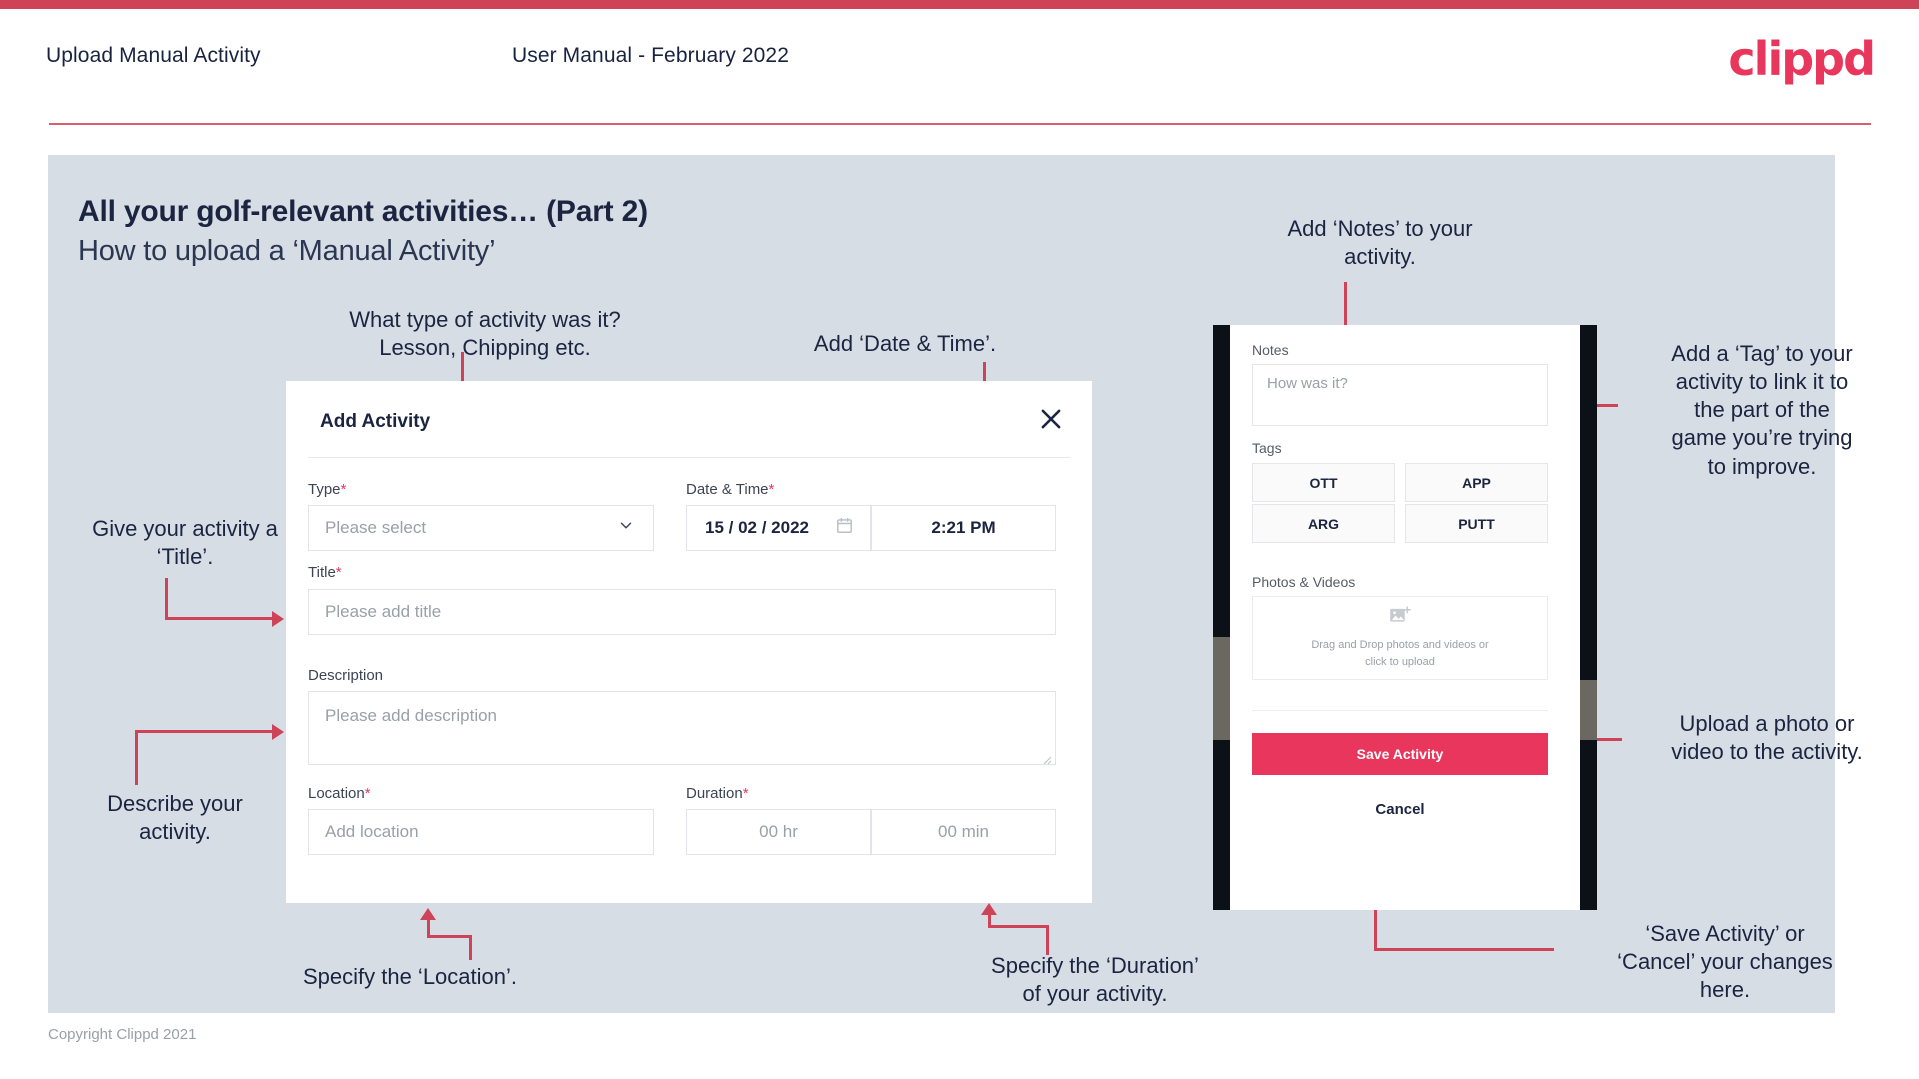 Image resolution: width=1919 pixels, height=1079 pixels. What do you see at coordinates (682, 728) in the screenshot?
I see `description-textarea: Please add description` at bounding box center [682, 728].